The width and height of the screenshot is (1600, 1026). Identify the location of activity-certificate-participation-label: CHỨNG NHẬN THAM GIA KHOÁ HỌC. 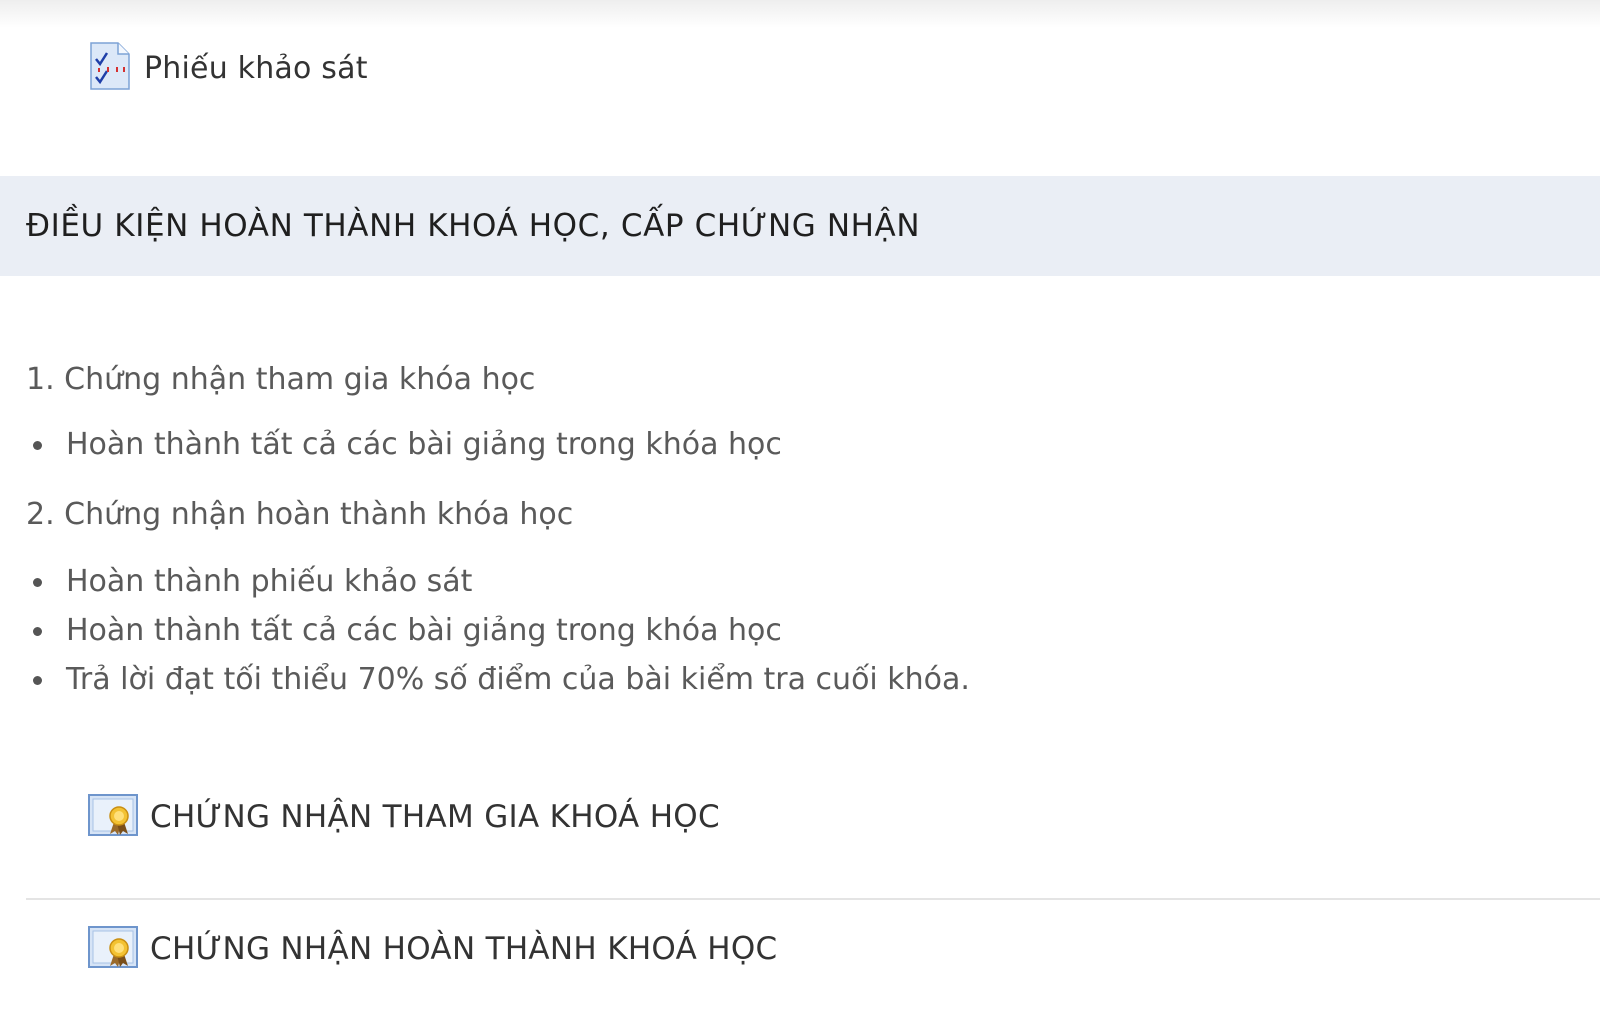
(435, 817).